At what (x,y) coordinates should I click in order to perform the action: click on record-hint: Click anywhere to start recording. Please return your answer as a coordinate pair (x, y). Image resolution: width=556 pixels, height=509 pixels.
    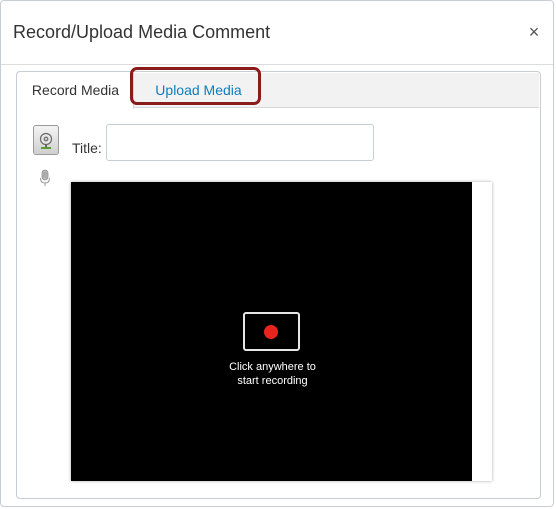
    Looking at the image, I should click on (272, 374).